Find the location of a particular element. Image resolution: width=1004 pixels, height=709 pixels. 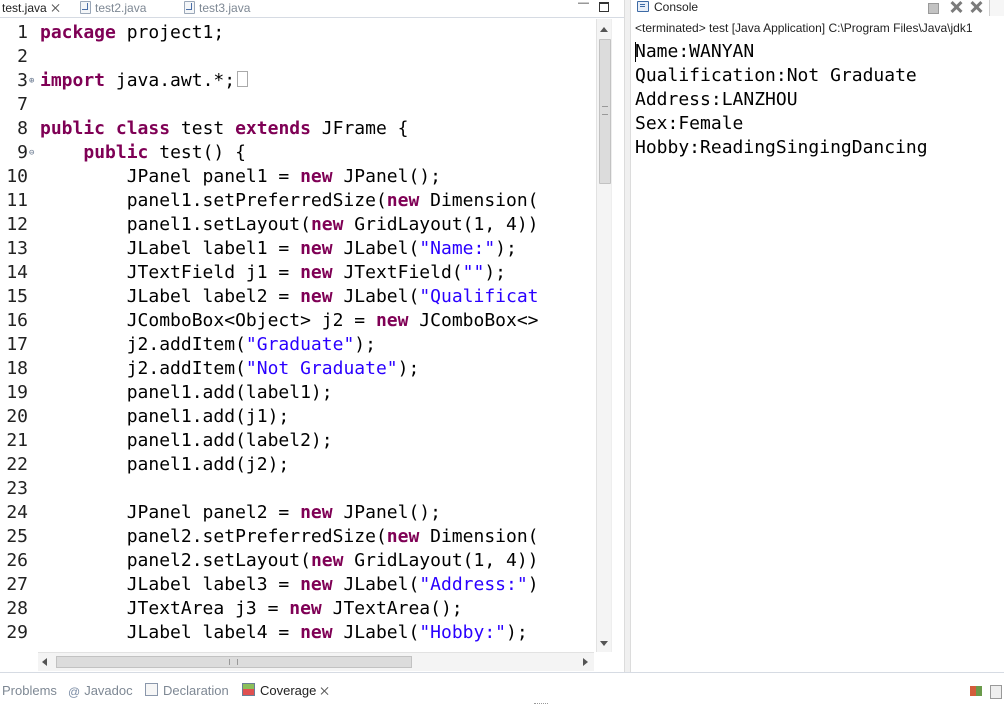

fold-toggle-icon: ⊕ is located at coordinates (31, 81).